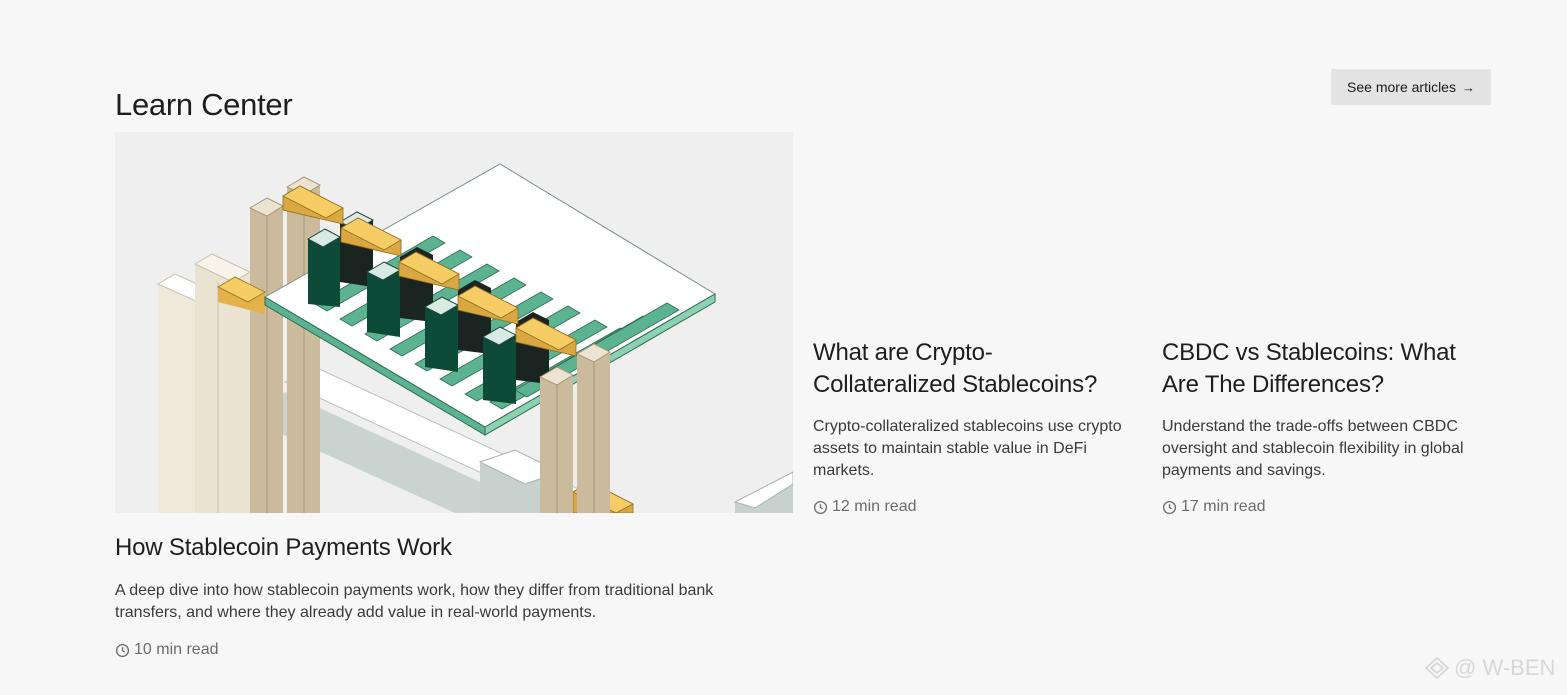 The width and height of the screenshot is (1567, 695). I want to click on see-more-label: See more articles, so click(1401, 87).